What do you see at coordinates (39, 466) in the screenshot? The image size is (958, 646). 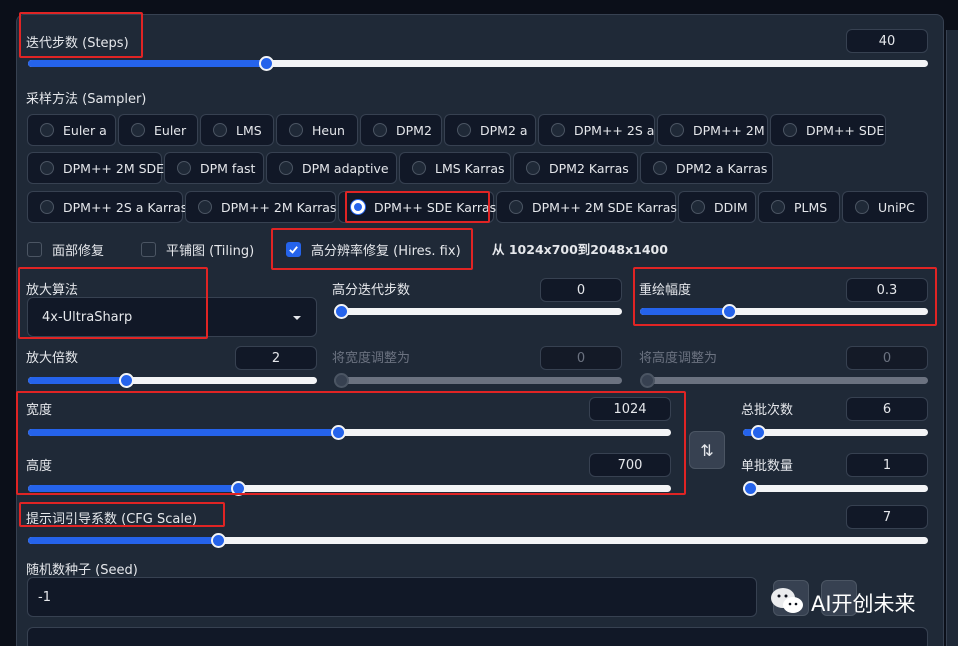 I see `height-label: 高度` at bounding box center [39, 466].